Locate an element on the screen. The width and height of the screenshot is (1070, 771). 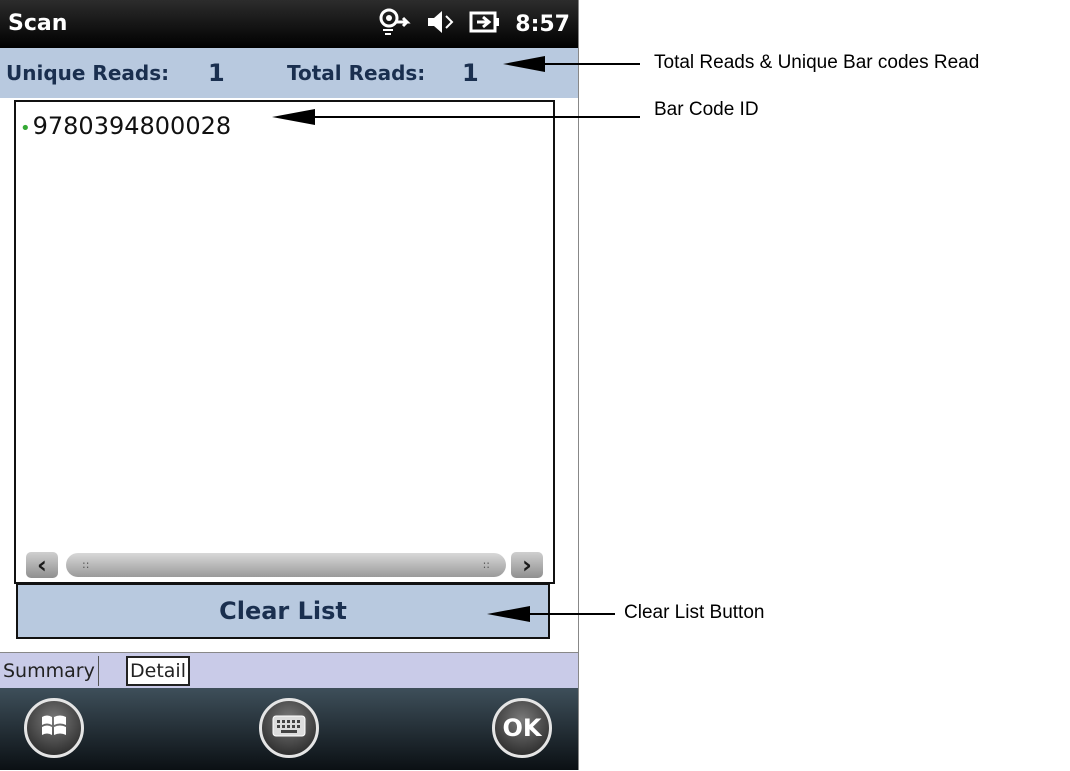
total-reads-value: 1 is located at coordinates (470, 73).